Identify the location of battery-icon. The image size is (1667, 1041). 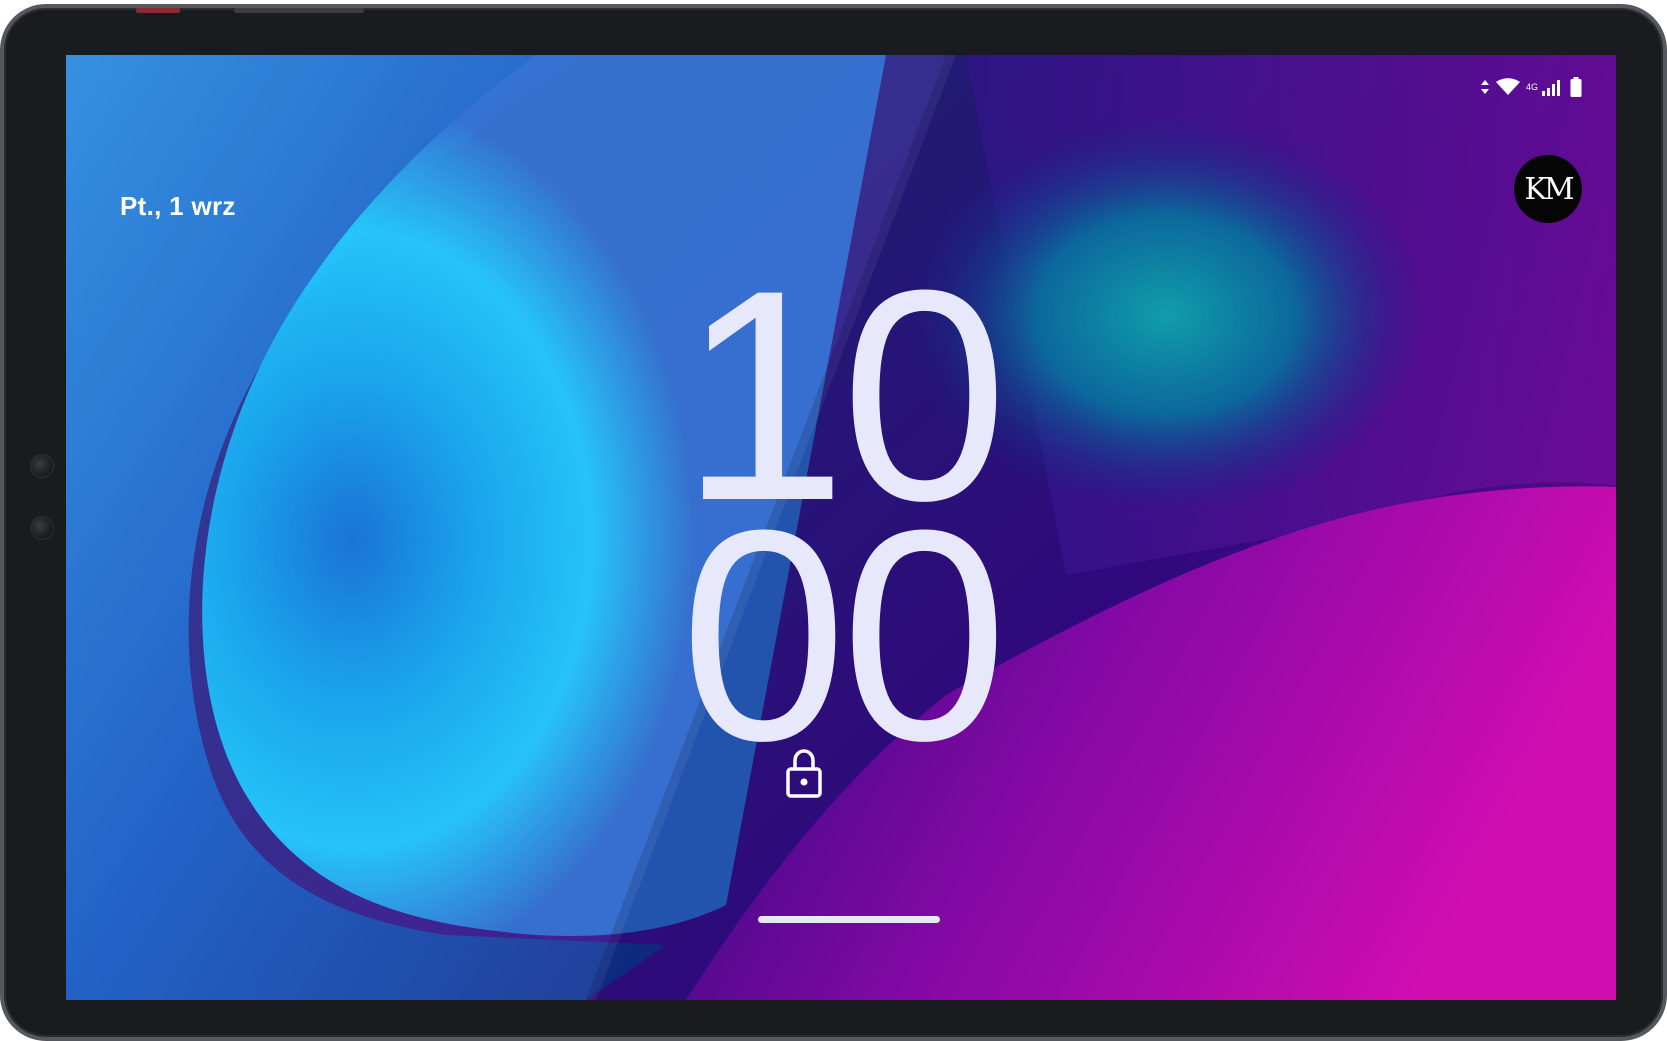
(1576, 87).